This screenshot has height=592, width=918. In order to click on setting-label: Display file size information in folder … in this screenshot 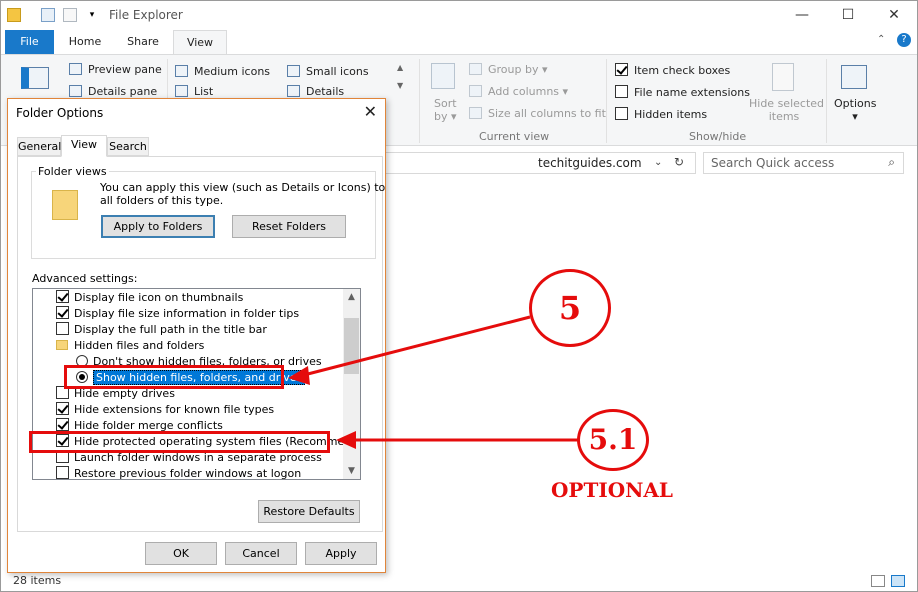, I will do `click(187, 313)`.